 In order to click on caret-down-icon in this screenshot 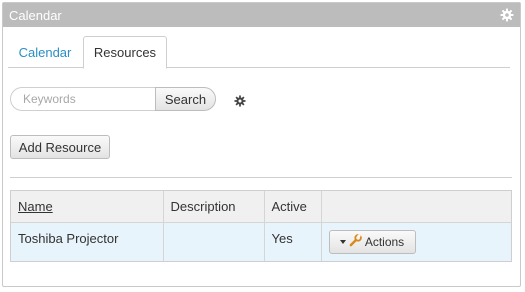, I will do `click(342, 241)`.